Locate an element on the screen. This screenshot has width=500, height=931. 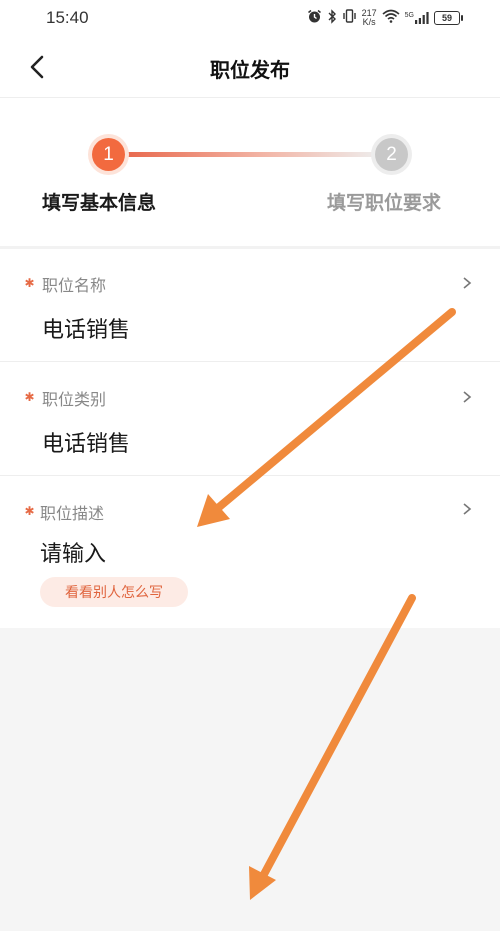
battery-icon: 59 is located at coordinates (448, 18).